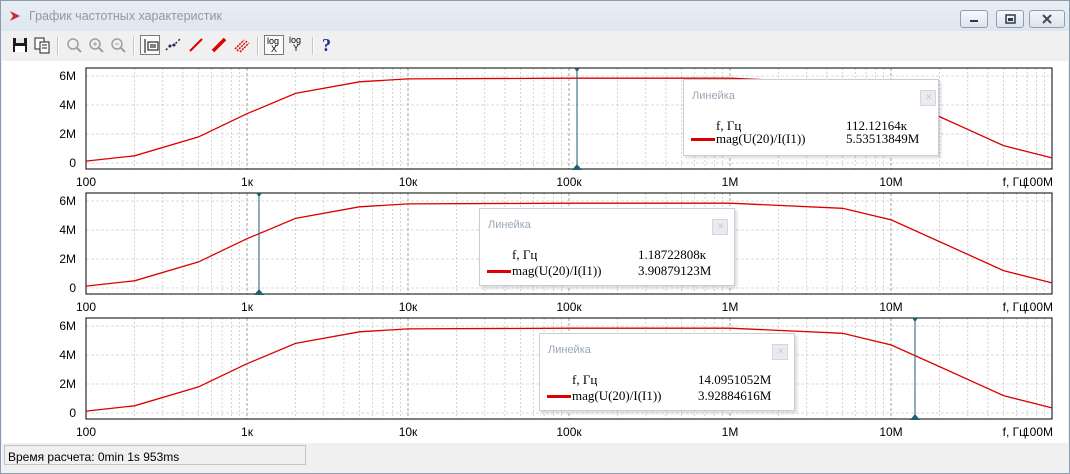 The width and height of the screenshot is (1070, 474). I want to click on copy-icon, so click(42, 45).